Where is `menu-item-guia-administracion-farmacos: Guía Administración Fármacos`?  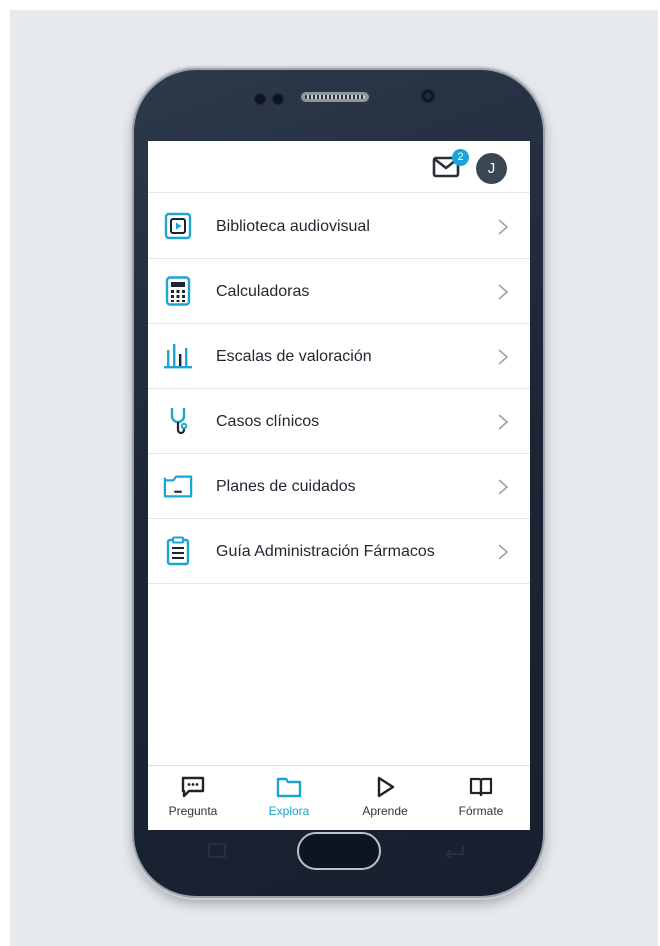
menu-item-guia-administracion-farmacos: Guía Administración Fármacos is located at coordinates (339, 551).